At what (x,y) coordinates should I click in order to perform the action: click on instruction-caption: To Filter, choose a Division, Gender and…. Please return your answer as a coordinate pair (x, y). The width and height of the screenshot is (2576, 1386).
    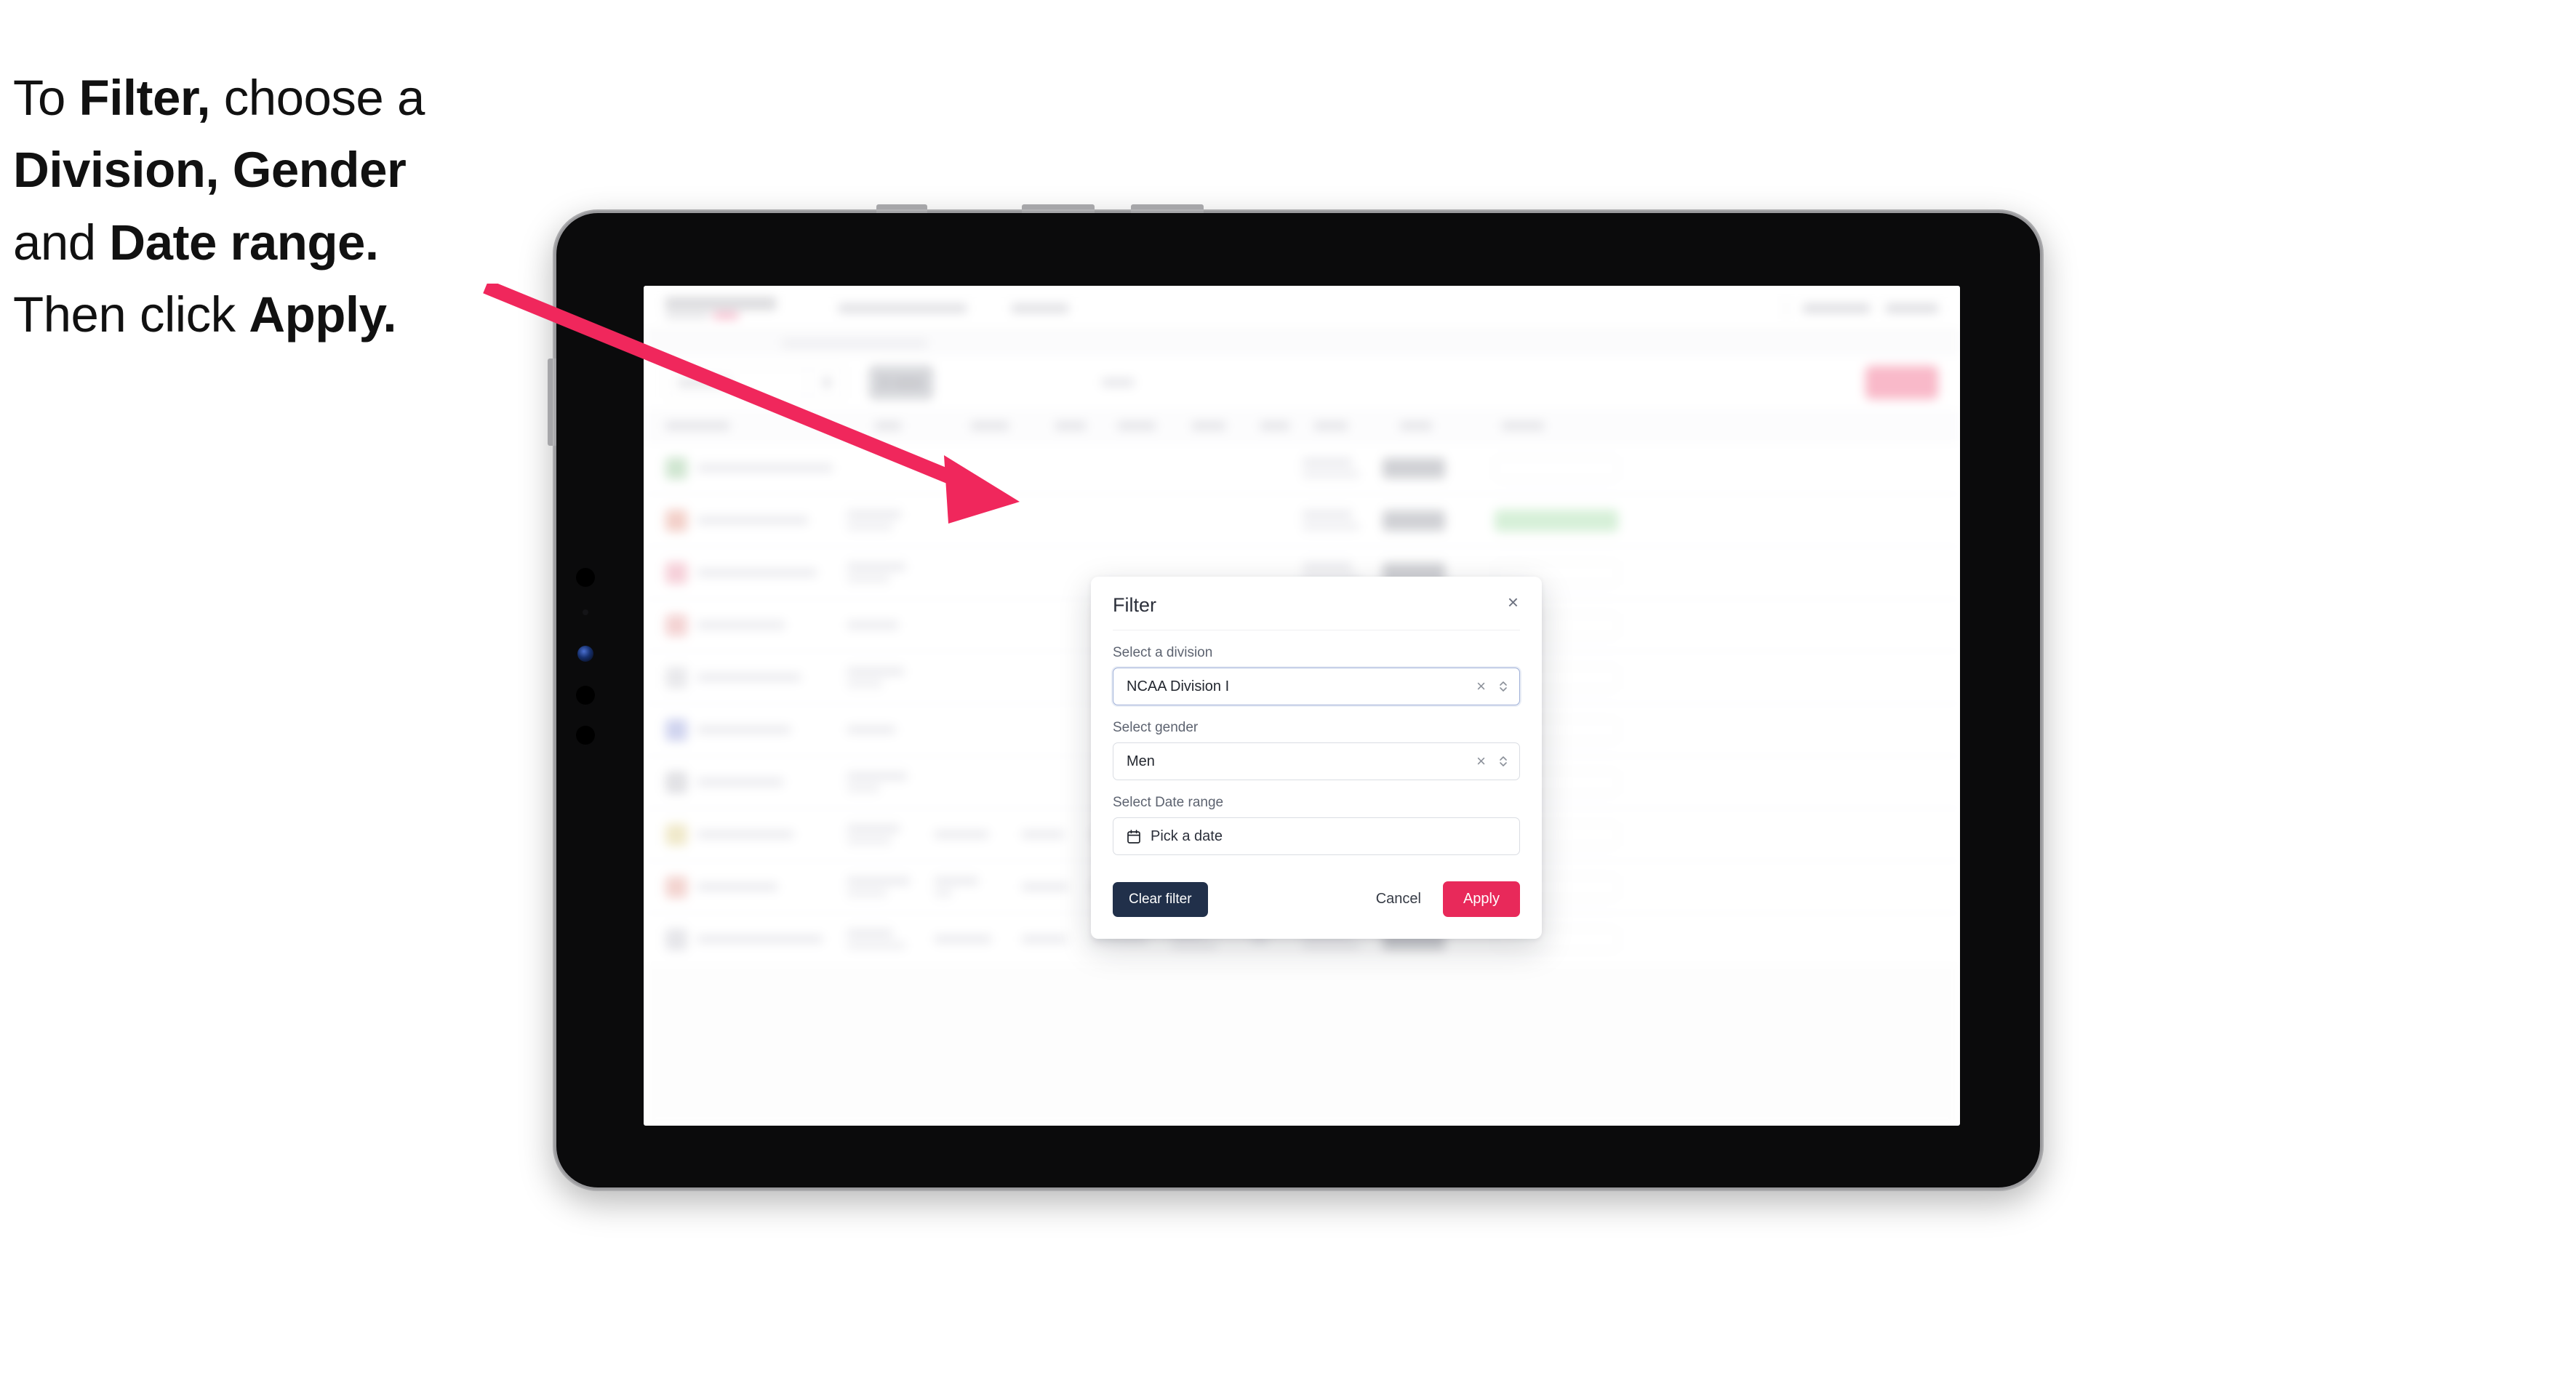
    Looking at the image, I should click on (289, 206).